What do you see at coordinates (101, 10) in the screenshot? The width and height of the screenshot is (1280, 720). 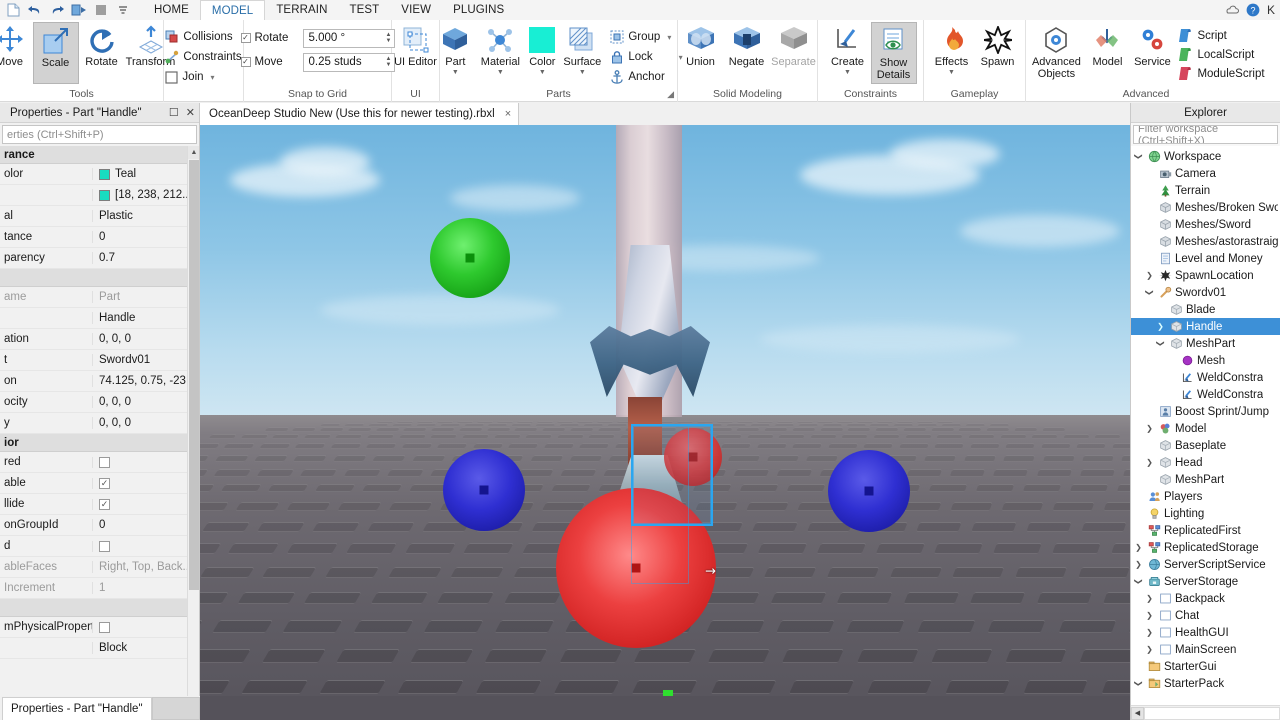 I see `stop-icon` at bounding box center [101, 10].